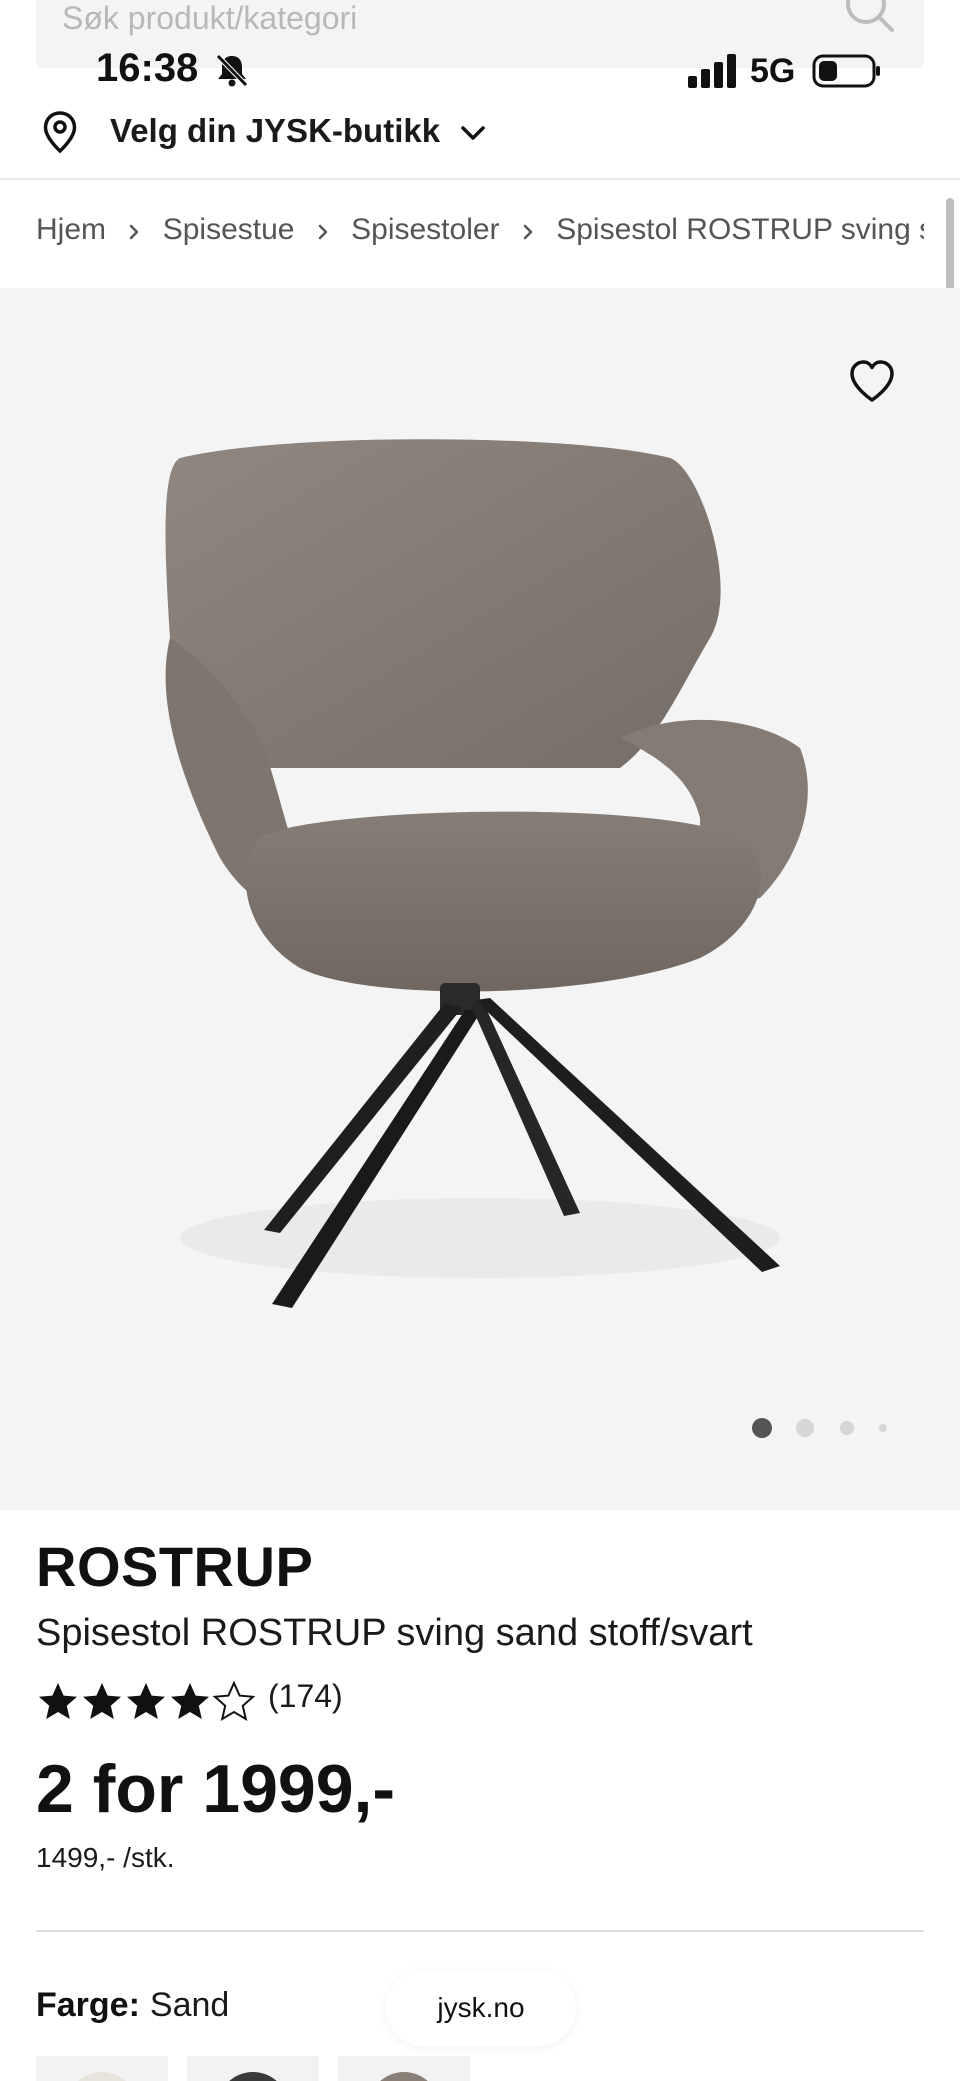  Describe the element at coordinates (232, 70) in the screenshot. I see `bell-muted-icon` at that location.